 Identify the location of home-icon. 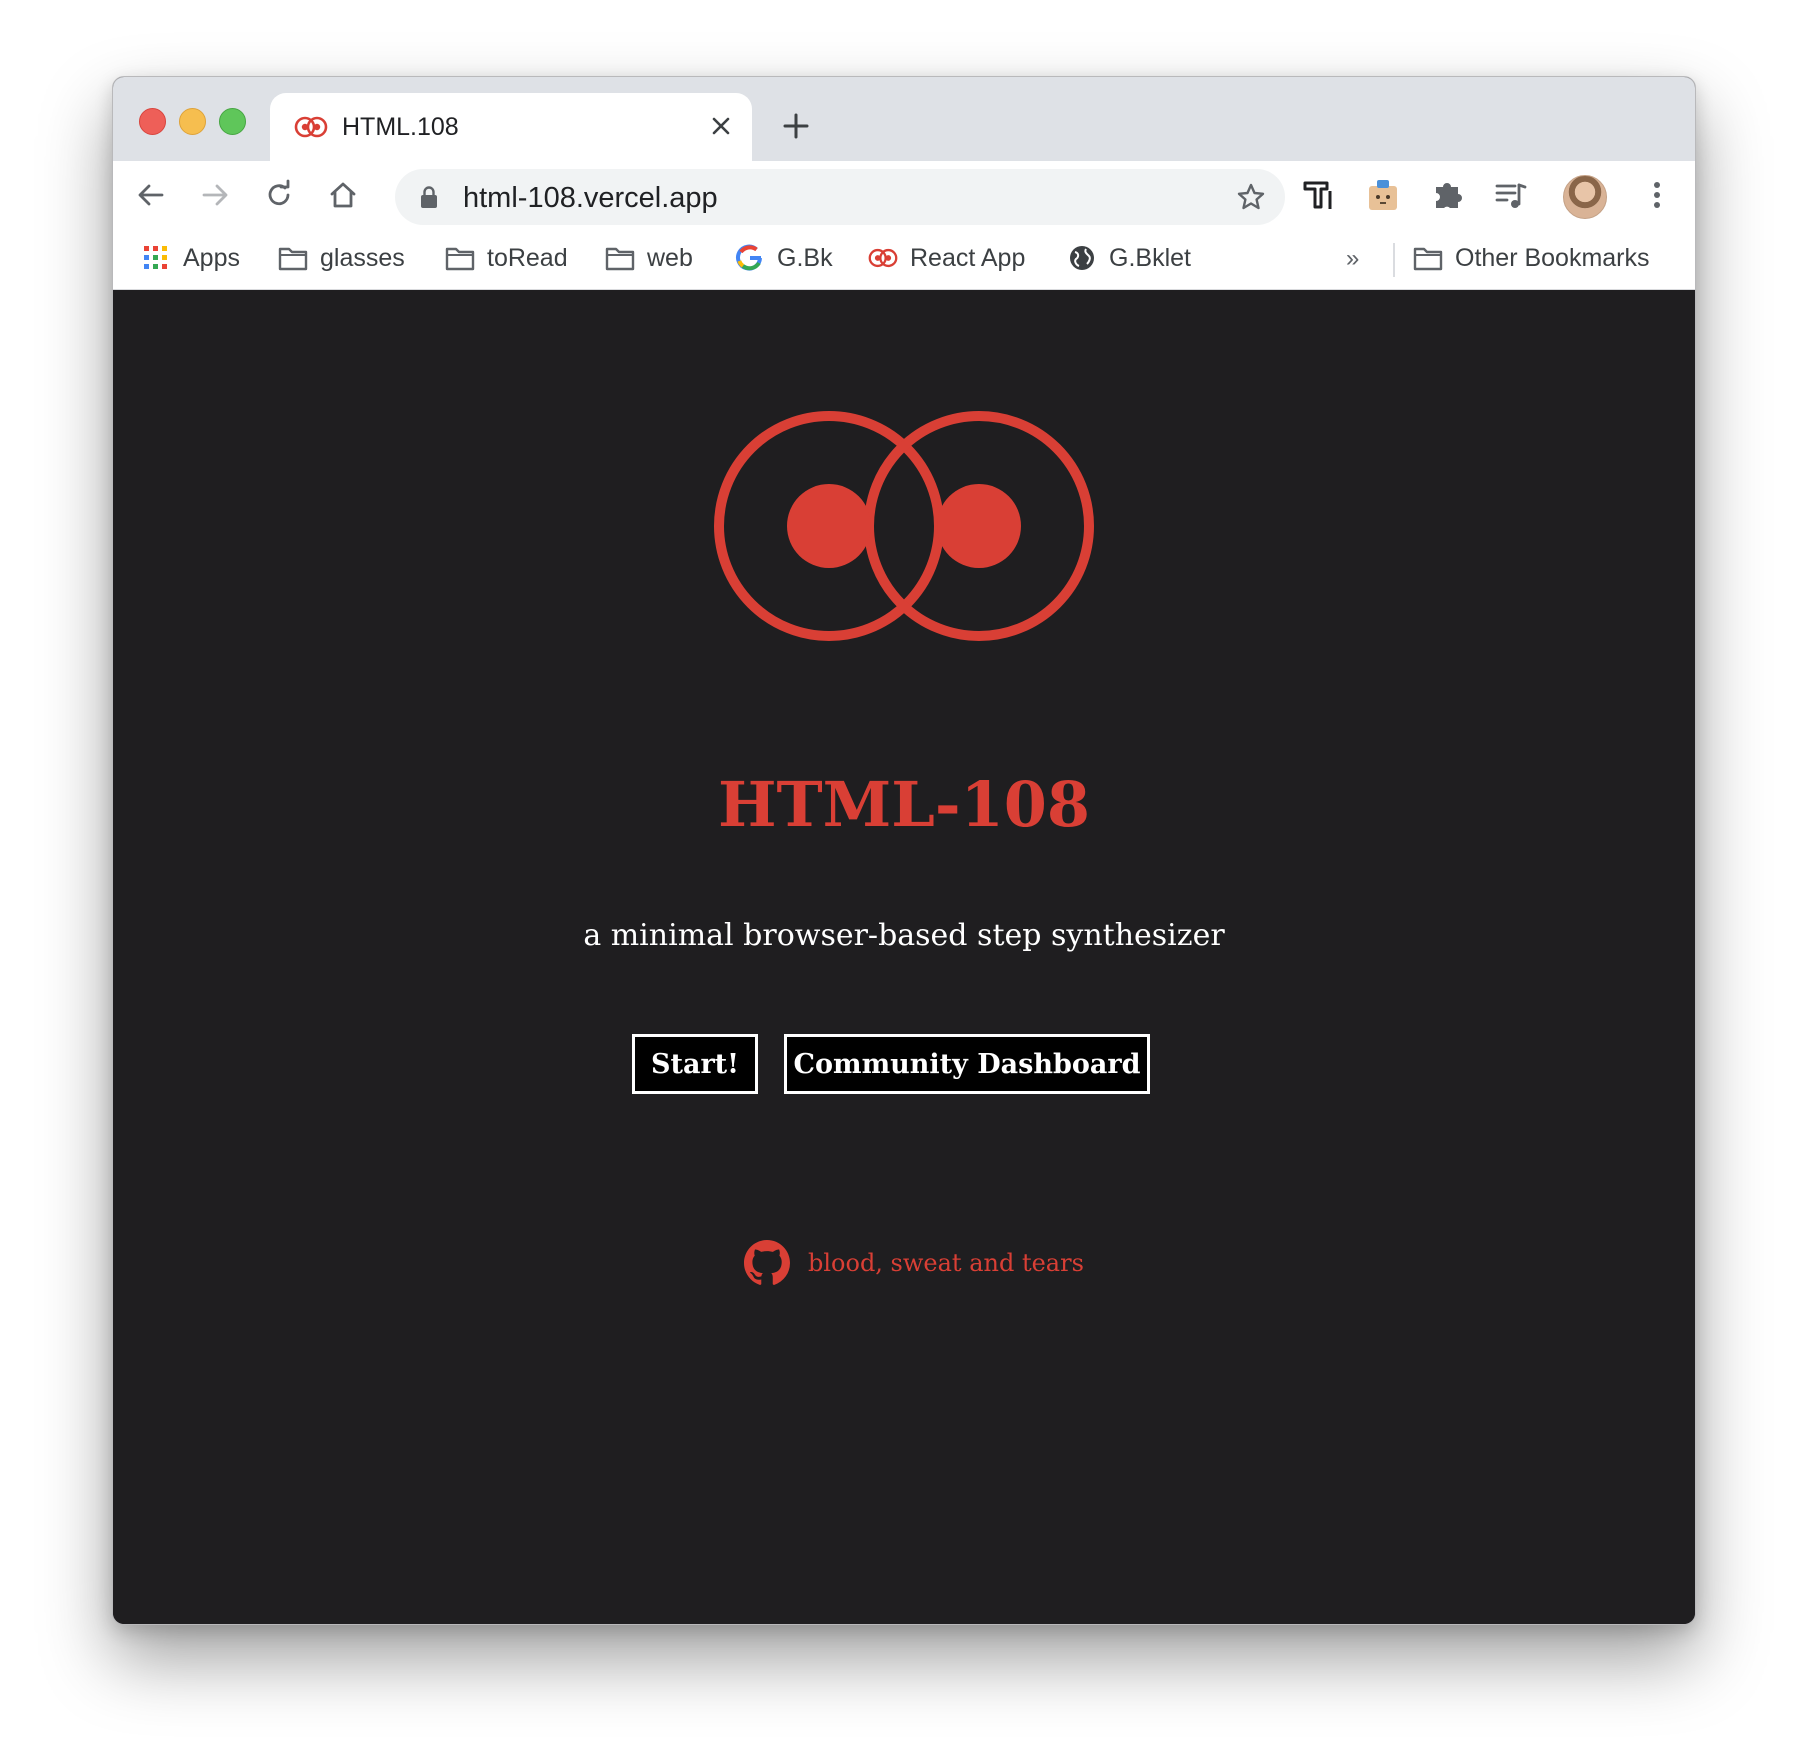
(343, 195).